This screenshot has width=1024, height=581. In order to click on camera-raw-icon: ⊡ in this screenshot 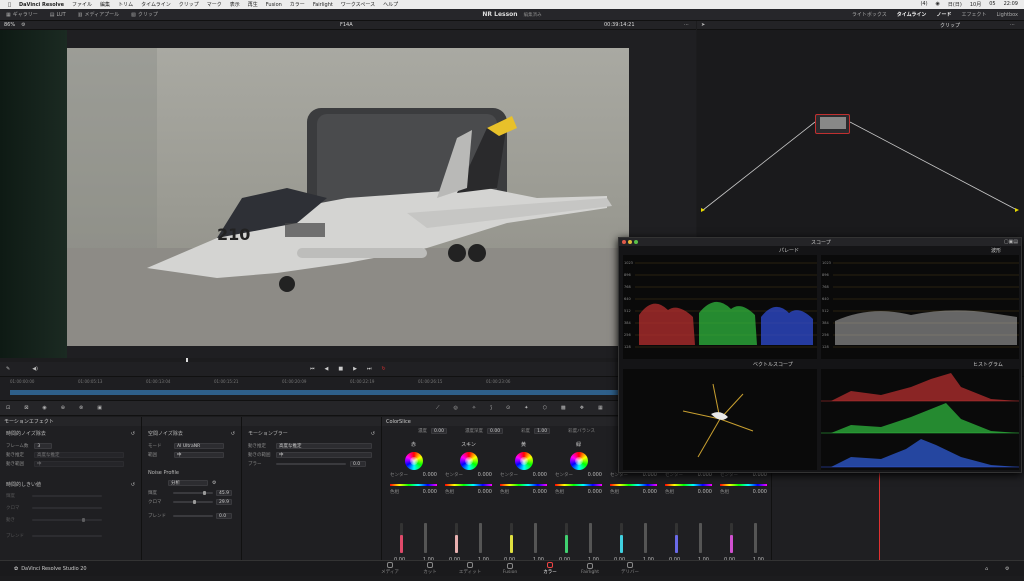, I will do `click(8, 408)`.